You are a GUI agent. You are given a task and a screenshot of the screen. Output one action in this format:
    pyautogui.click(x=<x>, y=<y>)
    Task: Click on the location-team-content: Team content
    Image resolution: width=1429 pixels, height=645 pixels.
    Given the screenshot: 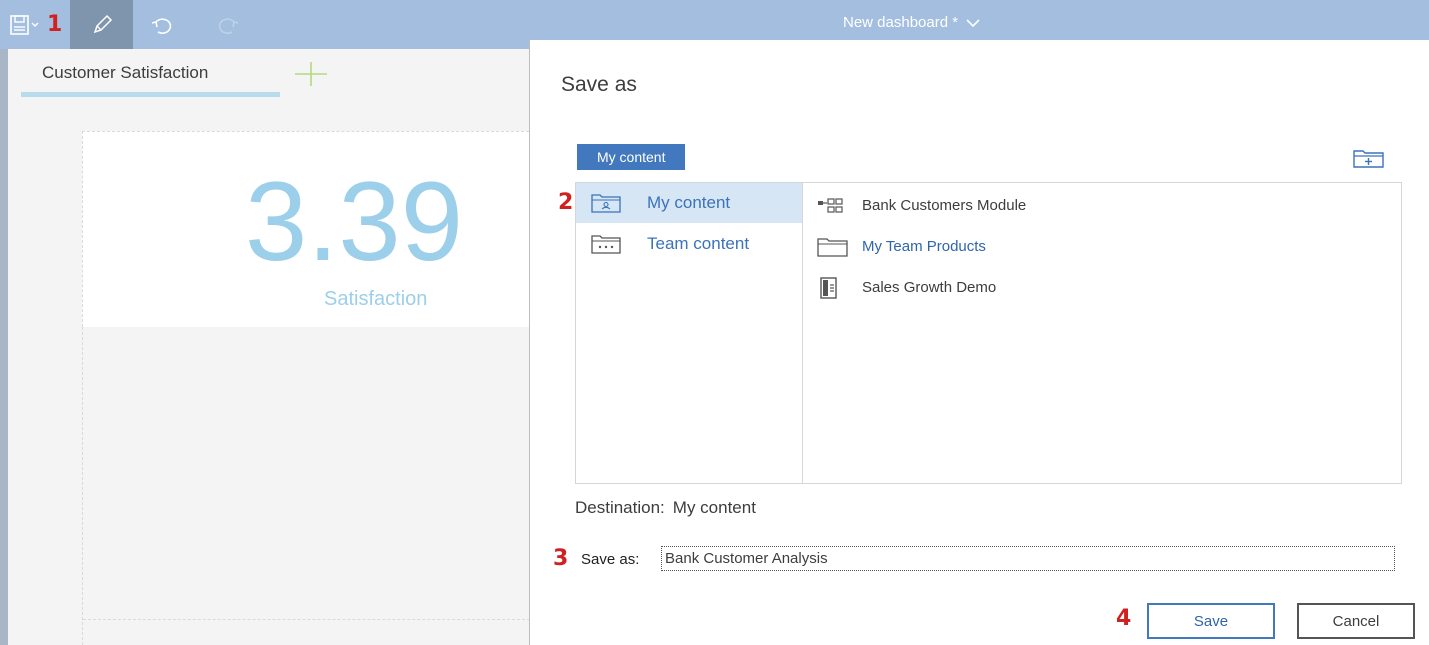 What is the action you would take?
    pyautogui.click(x=689, y=244)
    